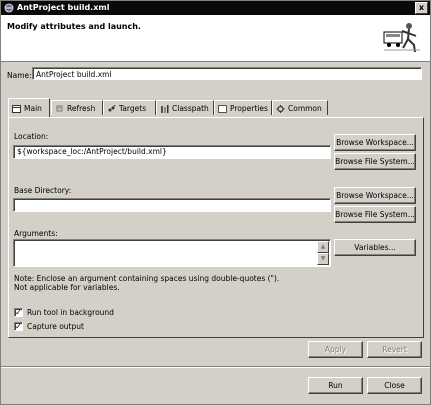 The image size is (431, 405). I want to click on run-in-background-label: Run tool in background, so click(70, 312).